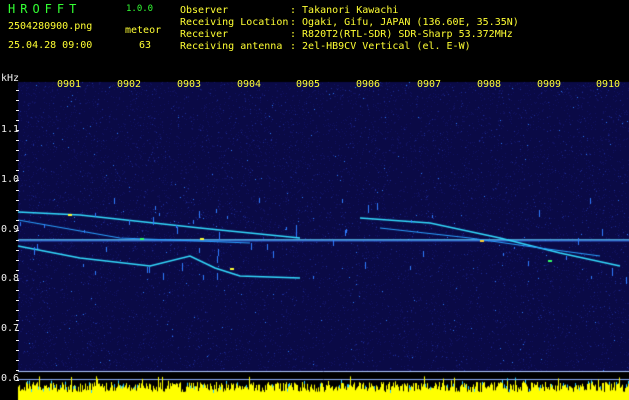 The width and height of the screenshot is (629, 400). Describe the element at coordinates (10, 378) in the screenshot. I see `freq-label-0.6: 0.6` at that location.